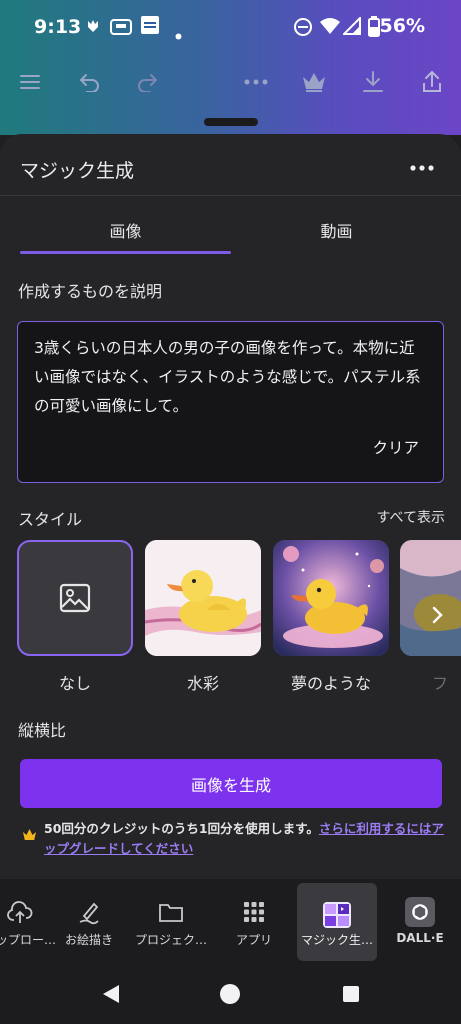 The height and width of the screenshot is (1024, 461). I want to click on clear-button: クリア, so click(395, 447).